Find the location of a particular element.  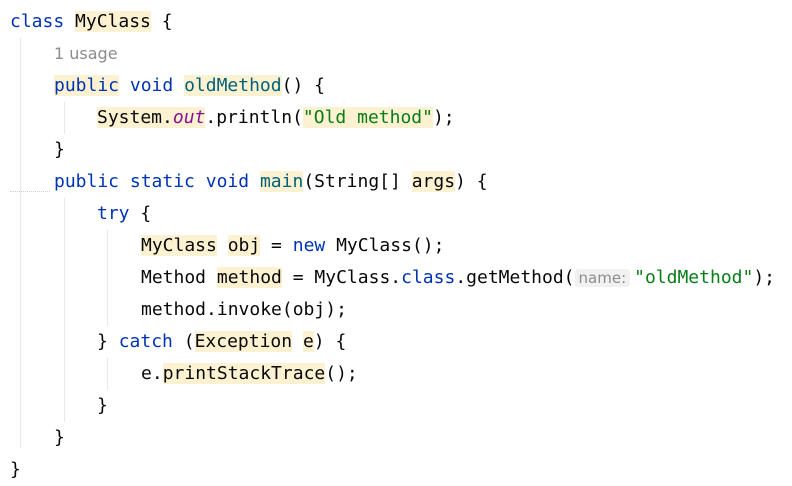

method-name: main is located at coordinates (281, 181).